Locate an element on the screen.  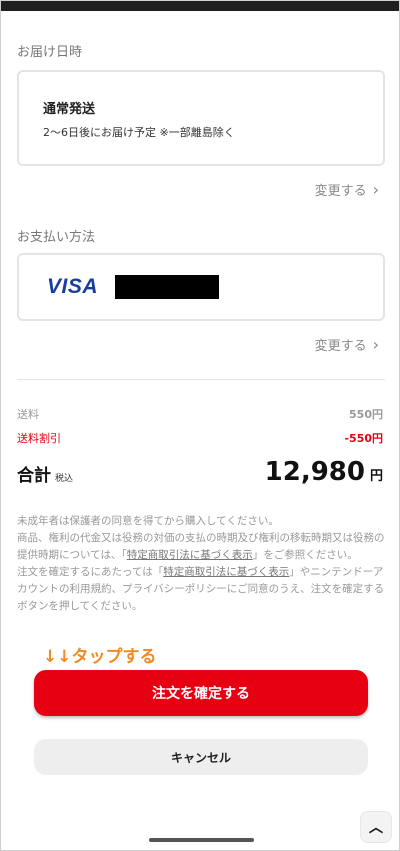
payment-card: VISA is located at coordinates (201, 287).